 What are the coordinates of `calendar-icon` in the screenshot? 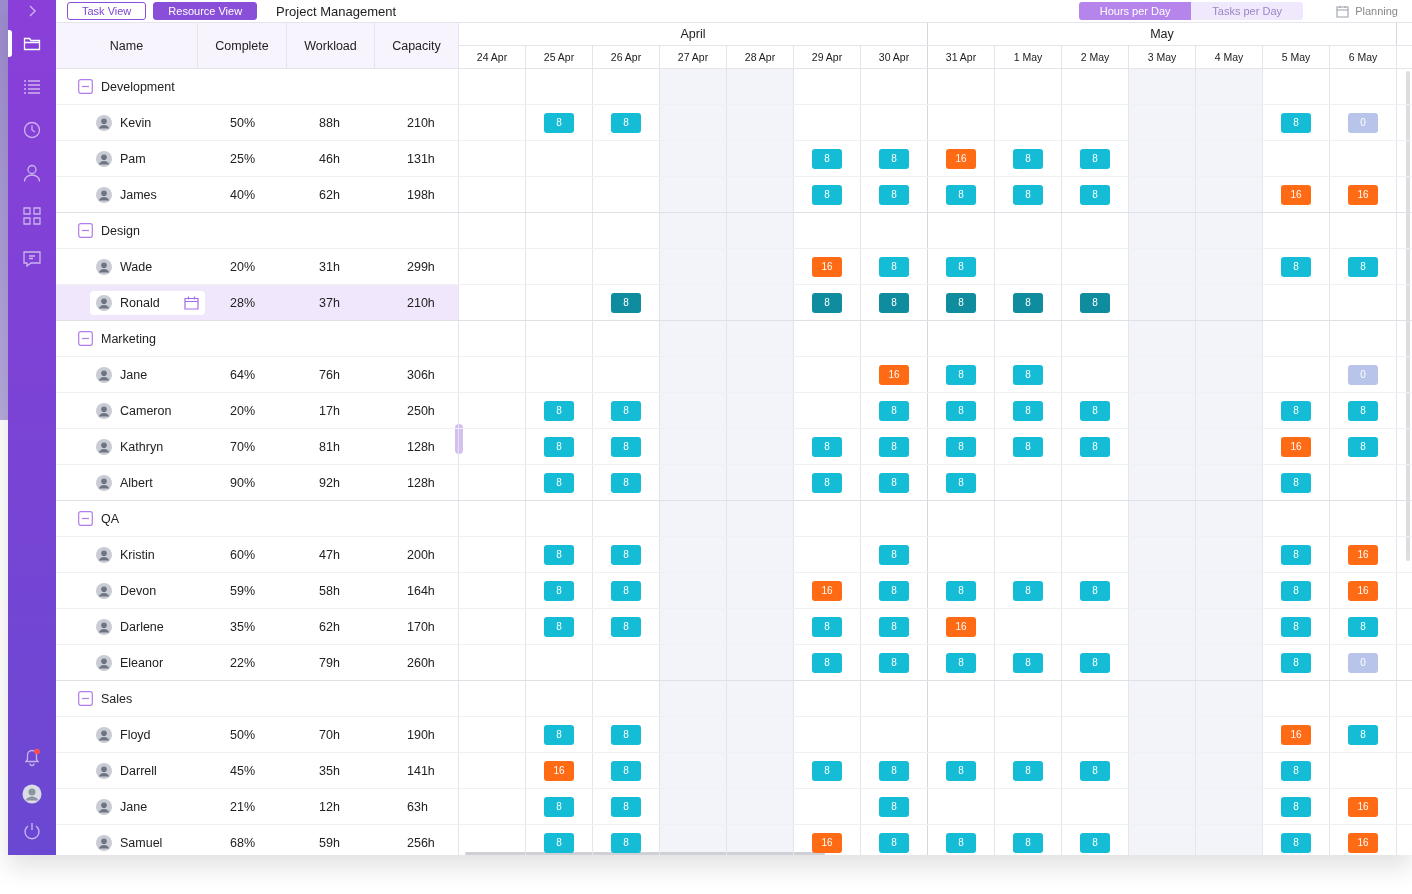 It's located at (191, 302).